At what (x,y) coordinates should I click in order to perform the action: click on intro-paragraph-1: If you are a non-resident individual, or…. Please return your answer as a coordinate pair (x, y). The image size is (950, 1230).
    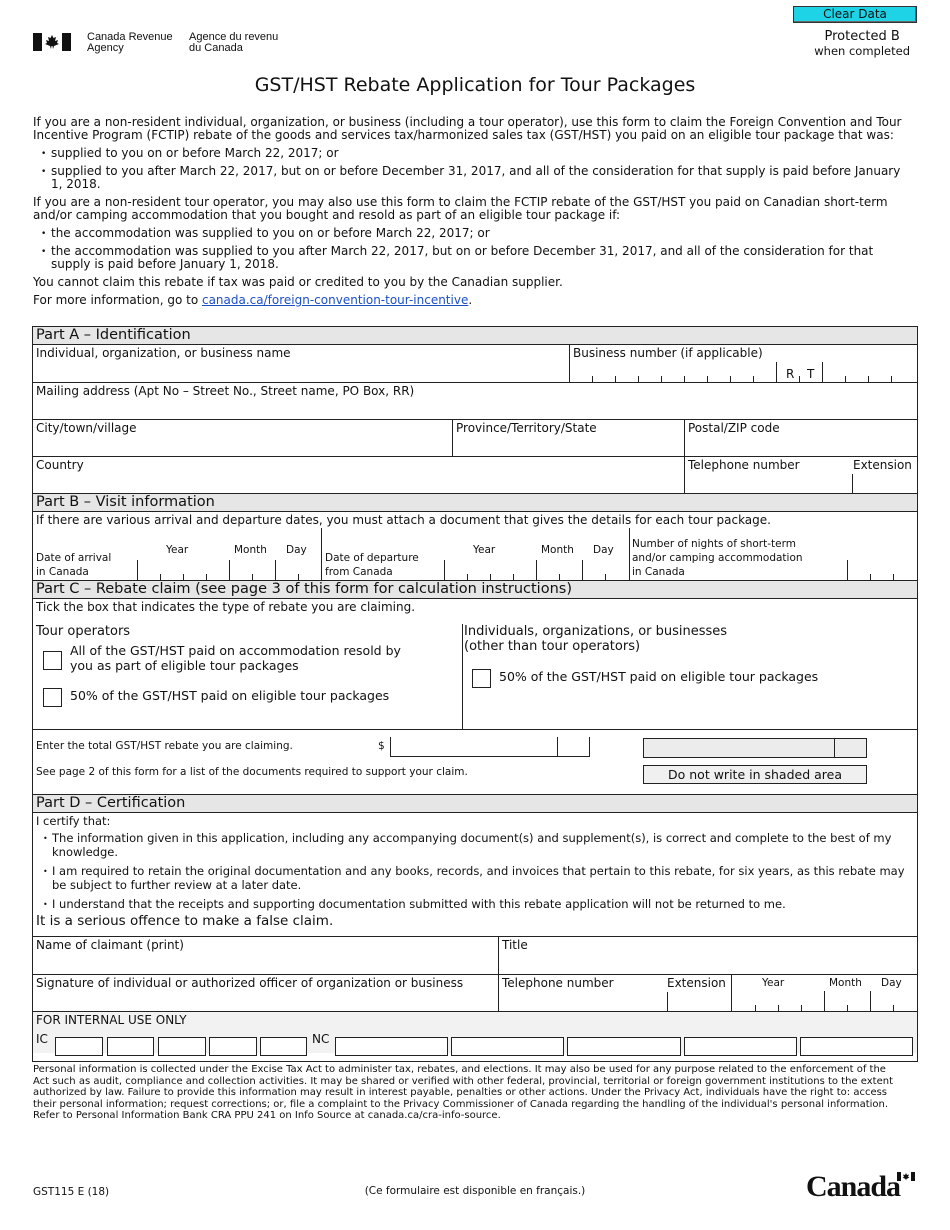
    Looking at the image, I should click on (467, 128).